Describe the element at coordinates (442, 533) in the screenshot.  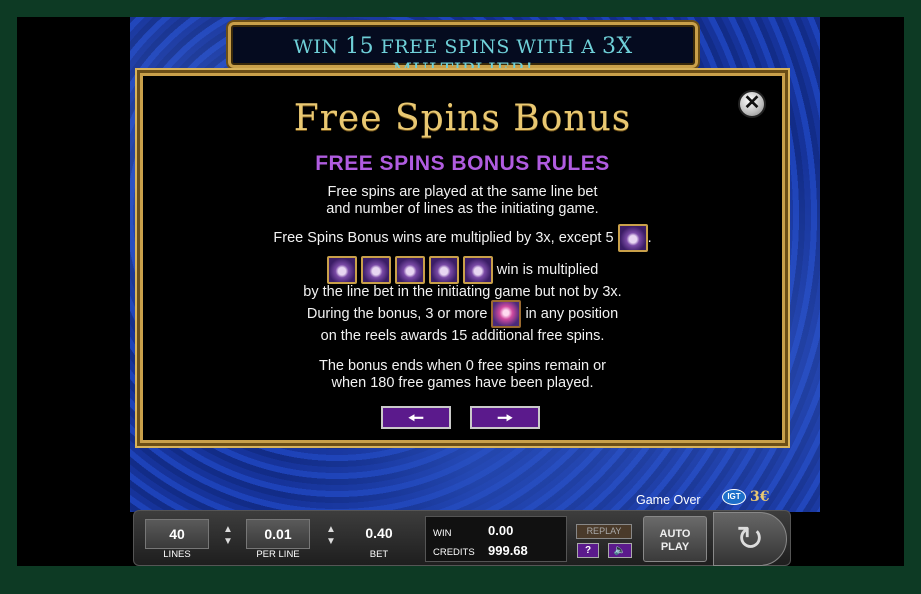
I see `win-label: WIN` at that location.